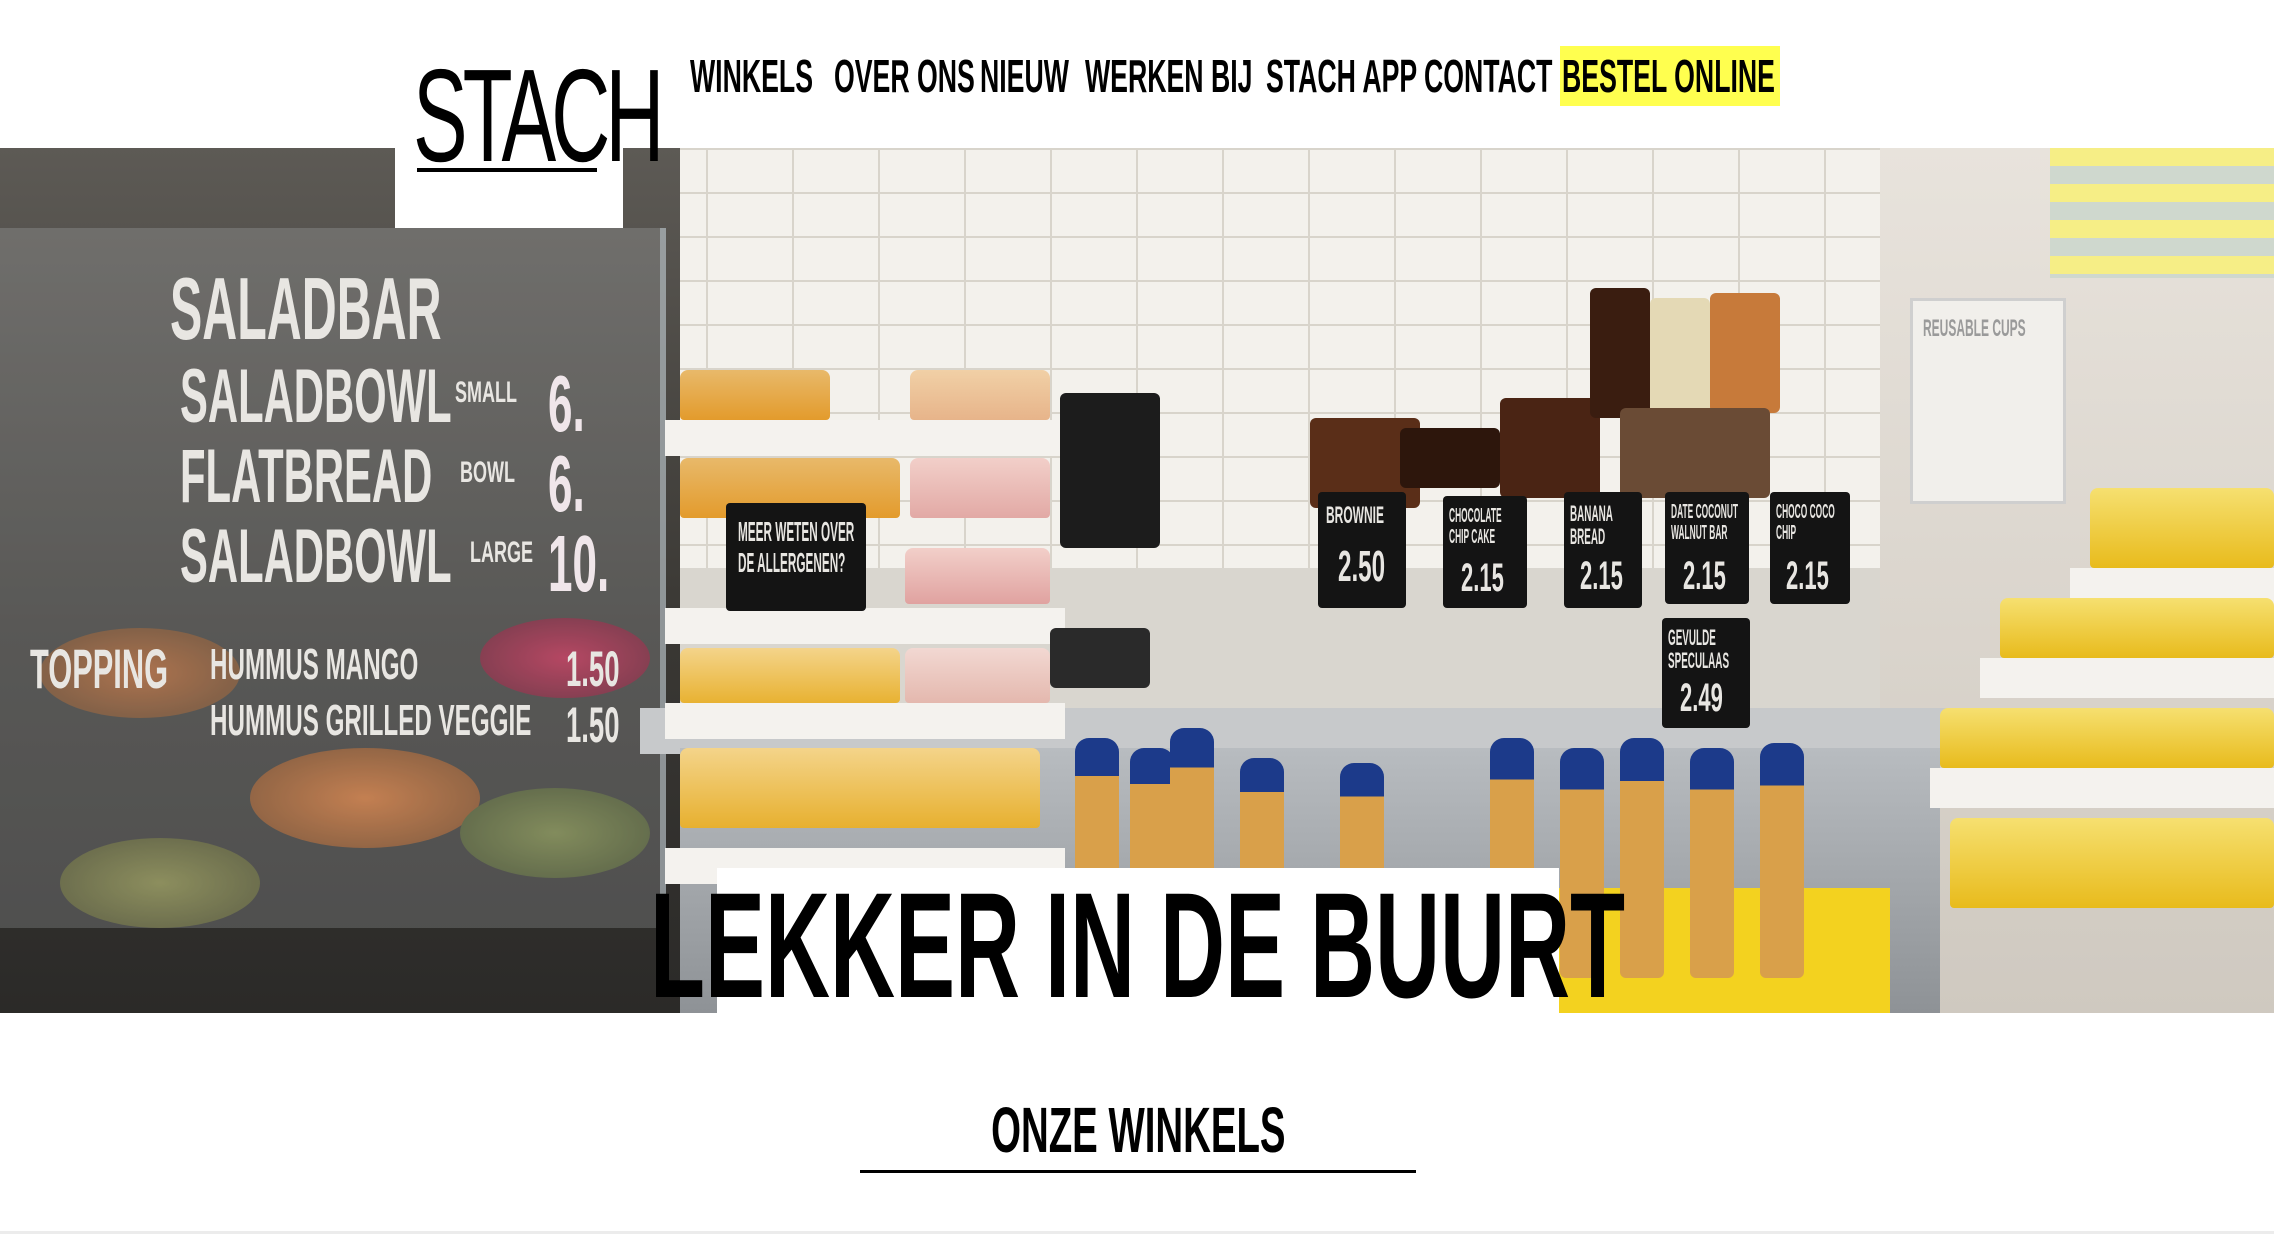 The image size is (2274, 1234). What do you see at coordinates (1988, 401) in the screenshot?
I see `reusable-cups-sign: REUSABLE CUPS` at bounding box center [1988, 401].